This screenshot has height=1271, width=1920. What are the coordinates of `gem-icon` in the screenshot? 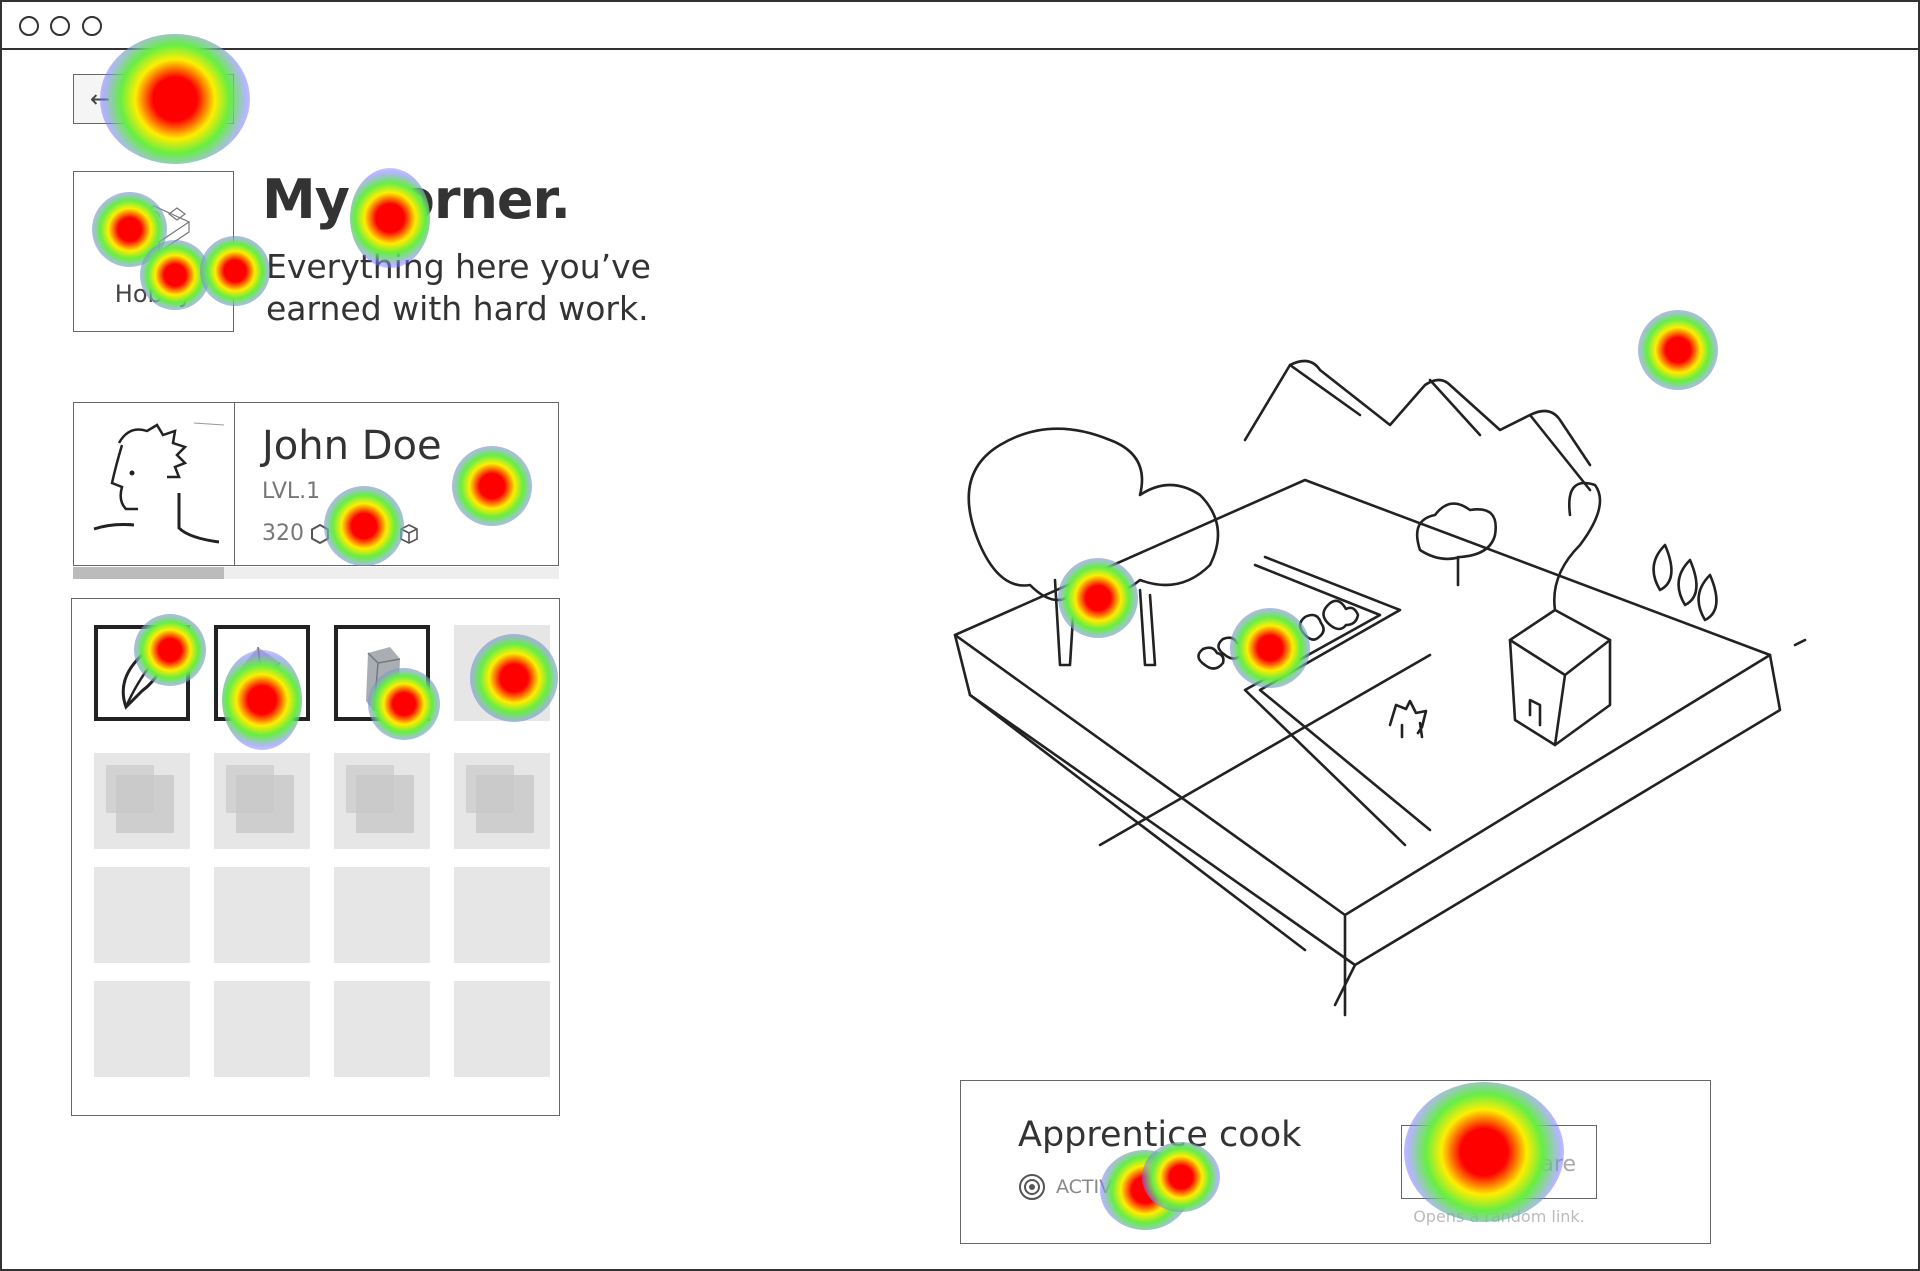 It's located at (262, 675).